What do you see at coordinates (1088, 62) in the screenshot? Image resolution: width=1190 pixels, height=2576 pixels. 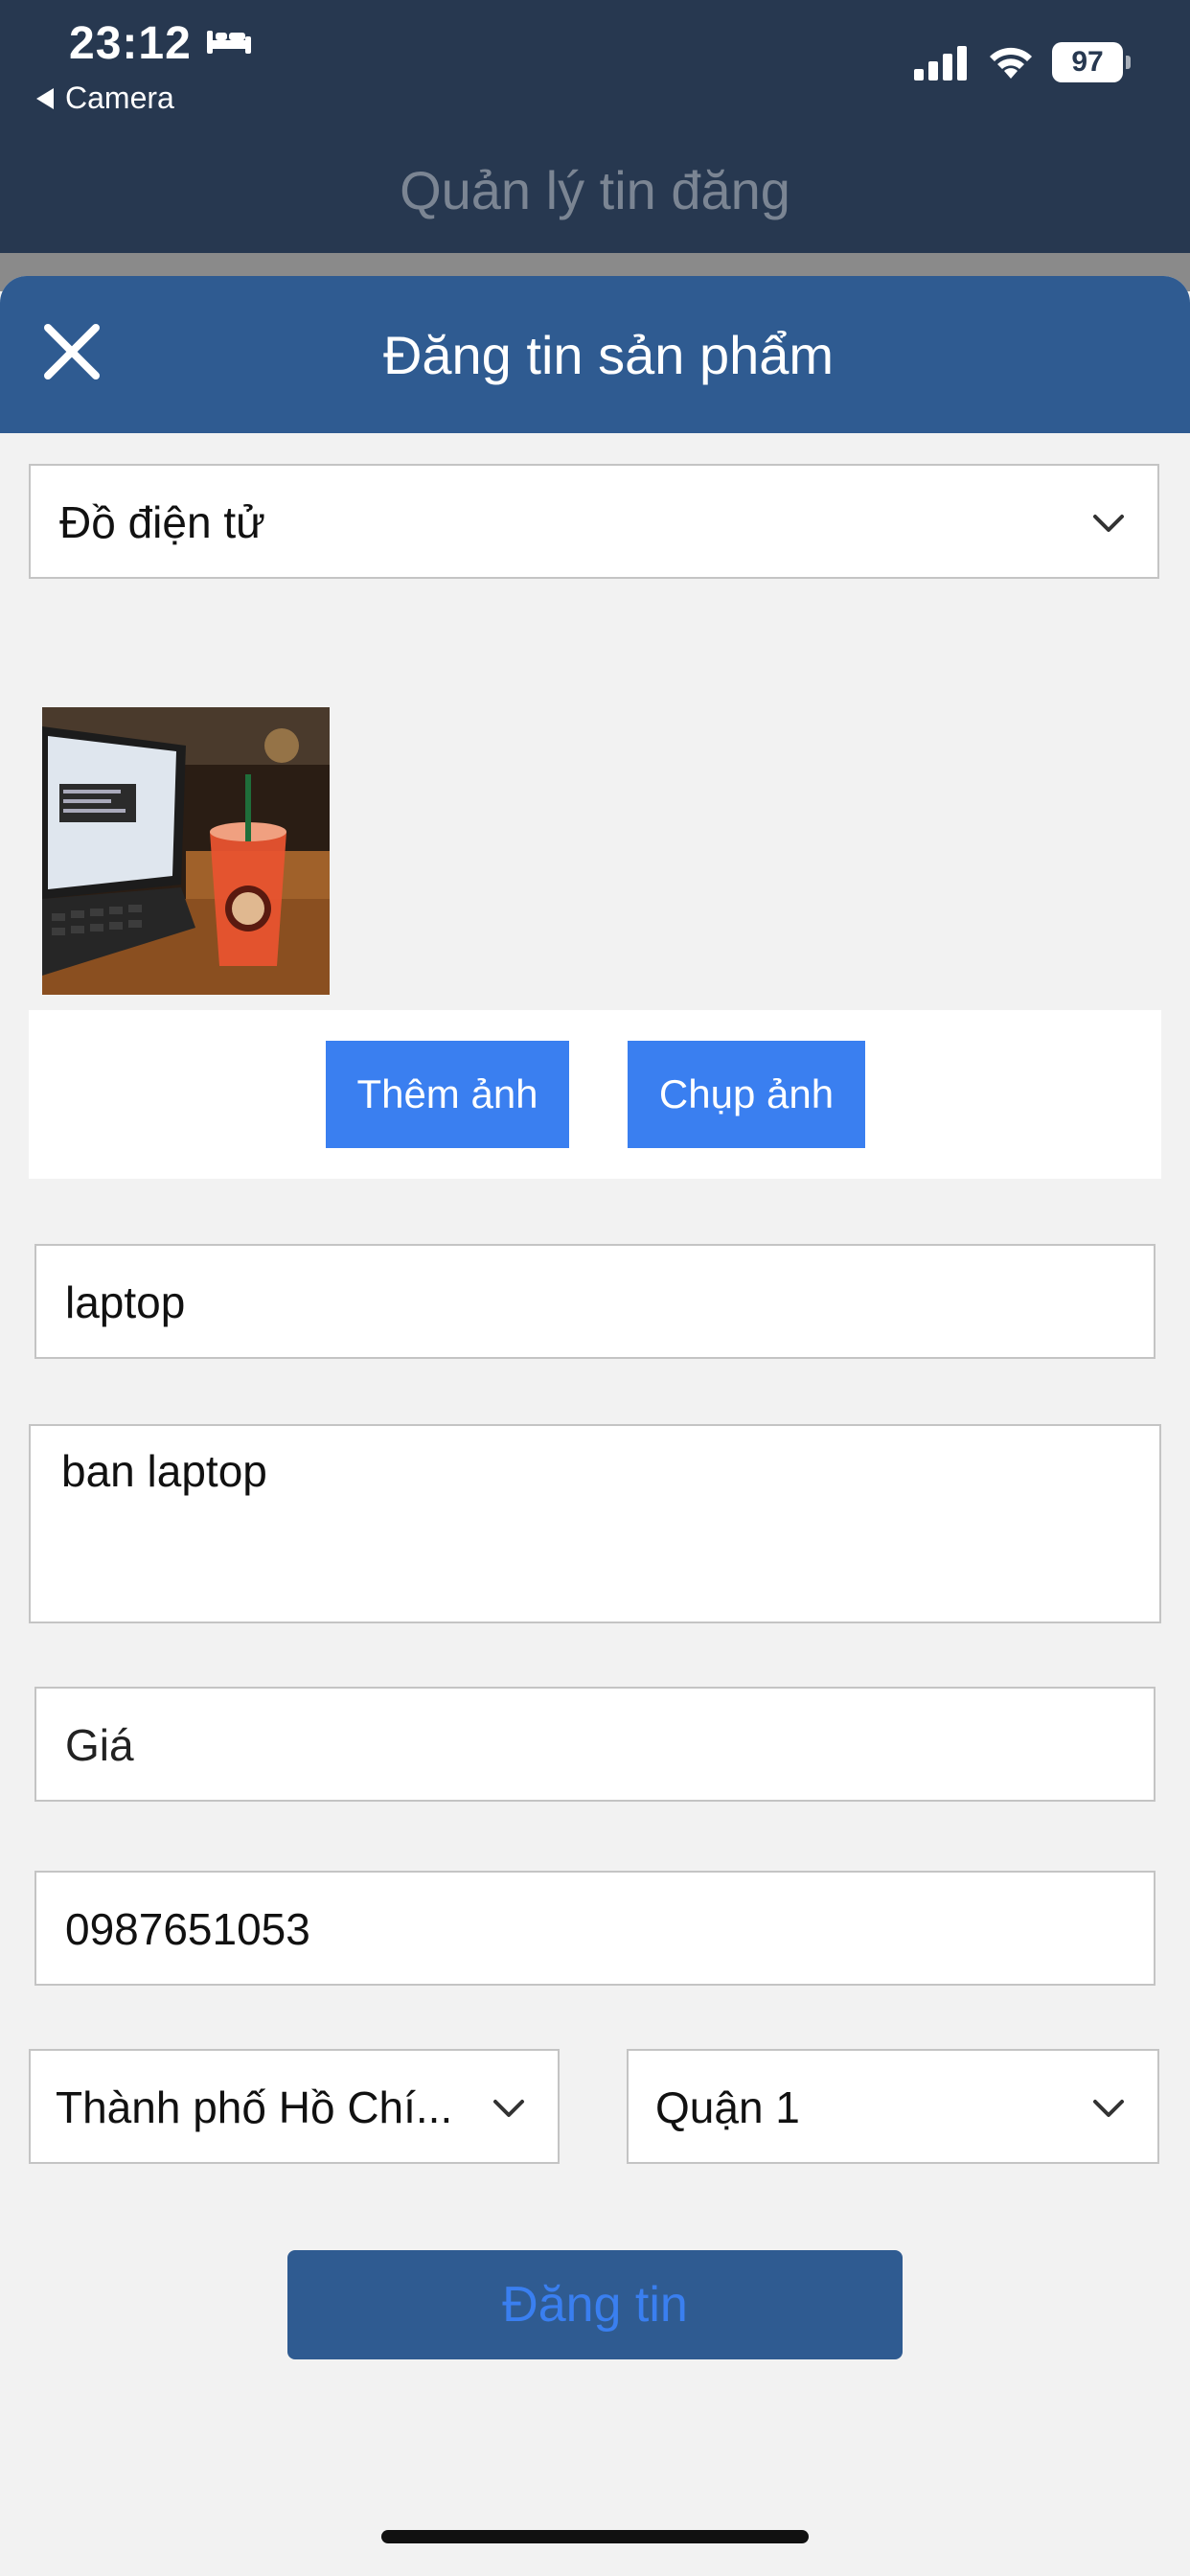 I see `battery-level: 97` at bounding box center [1088, 62].